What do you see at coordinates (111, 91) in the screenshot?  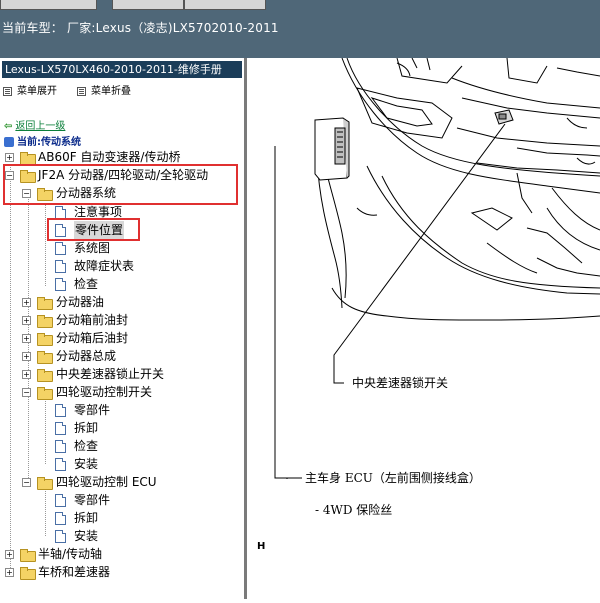 I see `collapse-menu-label: 菜单折叠` at bounding box center [111, 91].